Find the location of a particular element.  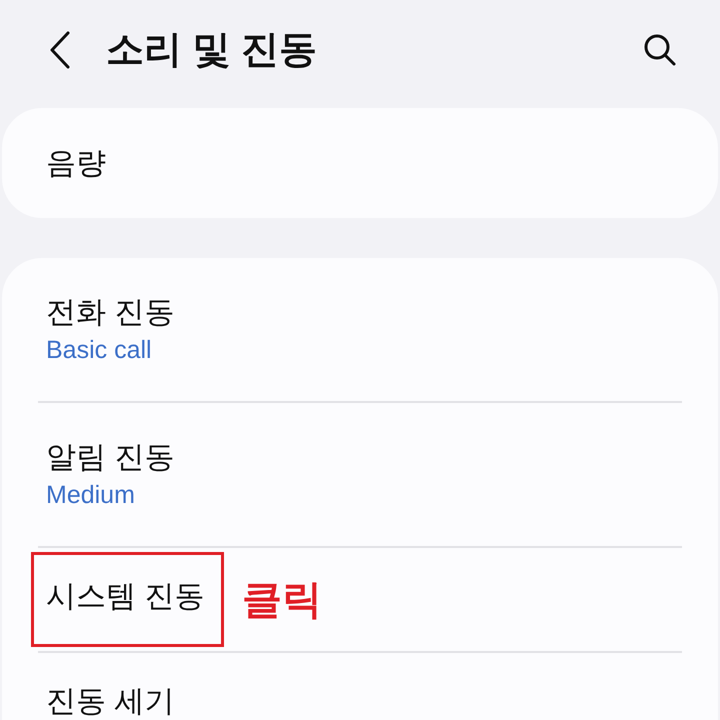

settings-item: 알림 진동 Medium is located at coordinates (110, 475).